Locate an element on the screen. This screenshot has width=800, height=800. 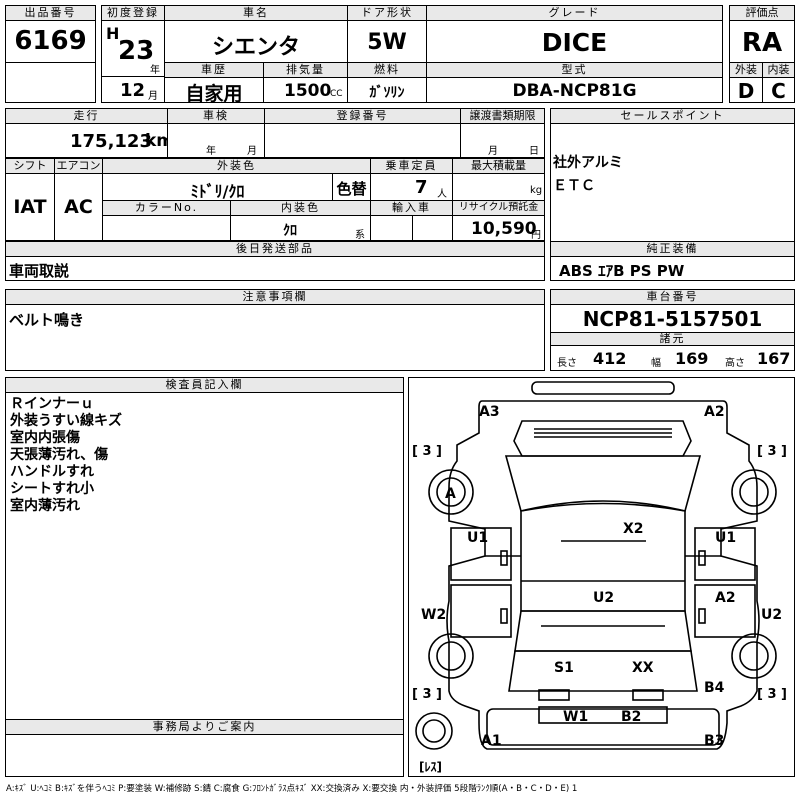
mileage-cell: 175,123 km is located at coordinates (89, 140).